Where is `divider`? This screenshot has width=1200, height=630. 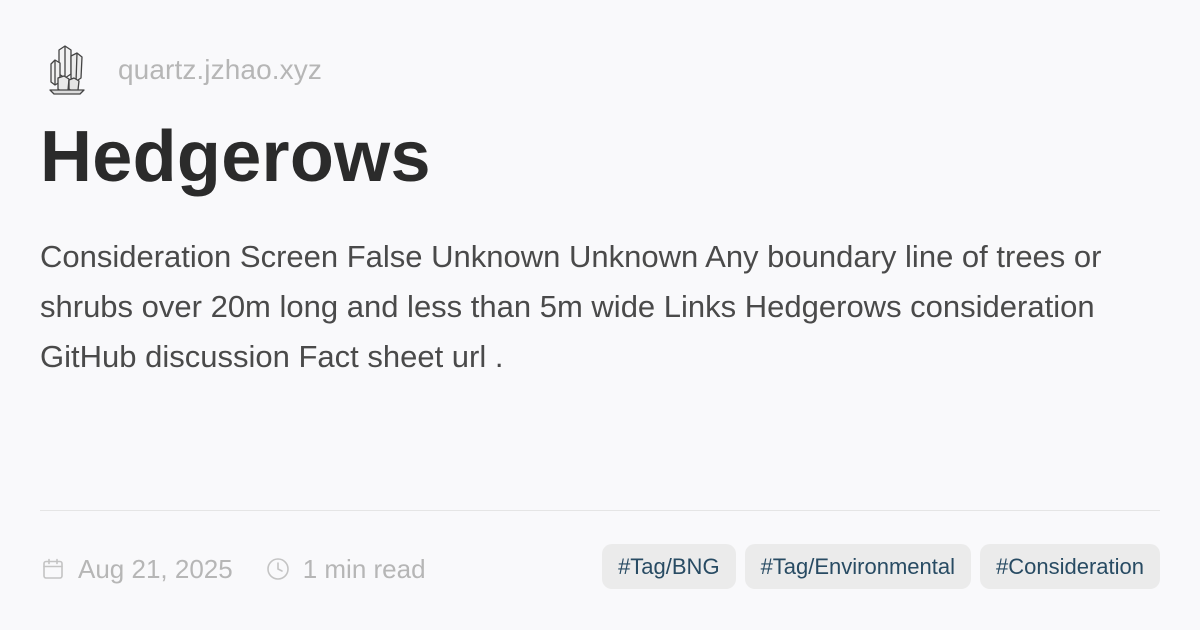 divider is located at coordinates (600, 510).